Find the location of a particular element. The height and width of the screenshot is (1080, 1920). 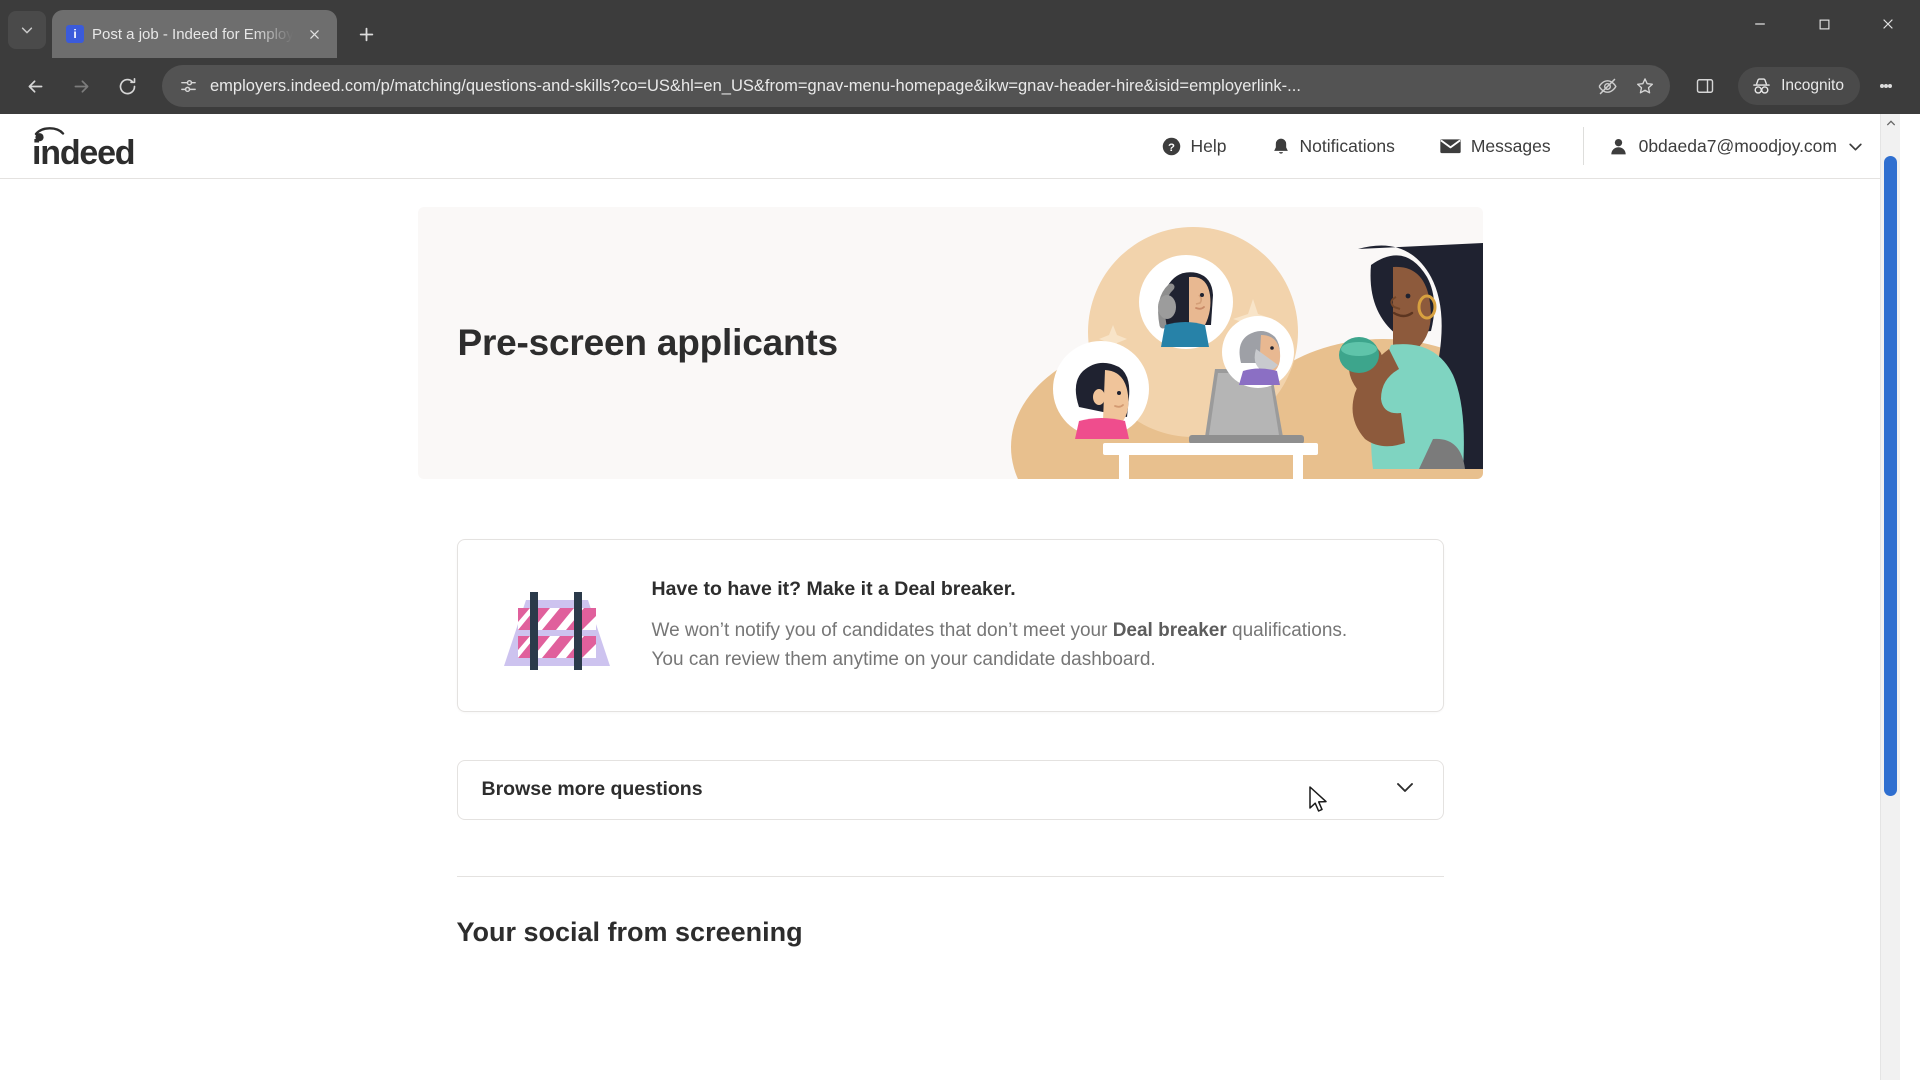

site-settings-icon is located at coordinates (188, 86).